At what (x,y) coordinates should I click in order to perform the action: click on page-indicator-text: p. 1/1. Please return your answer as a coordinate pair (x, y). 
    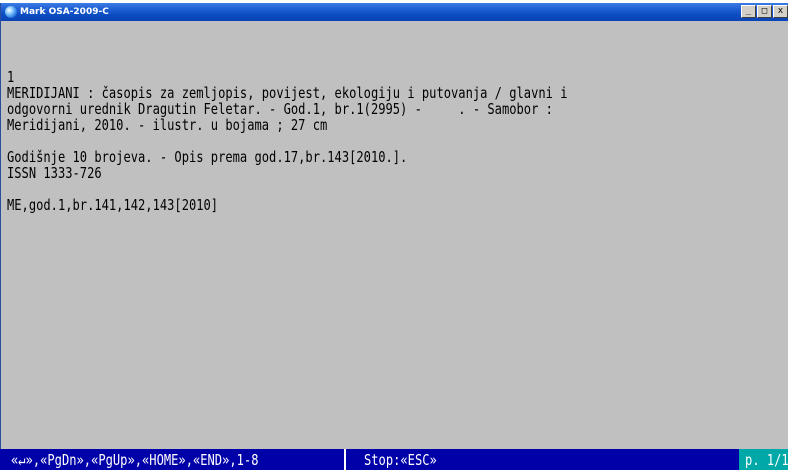
    Looking at the image, I should click on (766, 460).